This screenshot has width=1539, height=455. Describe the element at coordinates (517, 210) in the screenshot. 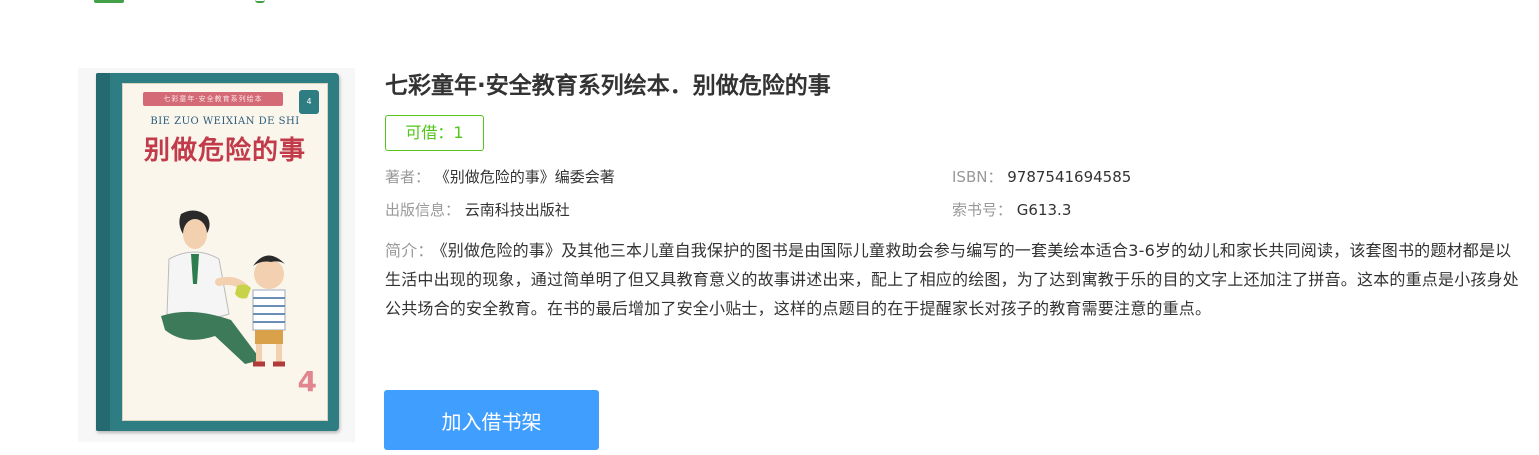

I see `publisher-value: 云南科技出版社` at that location.